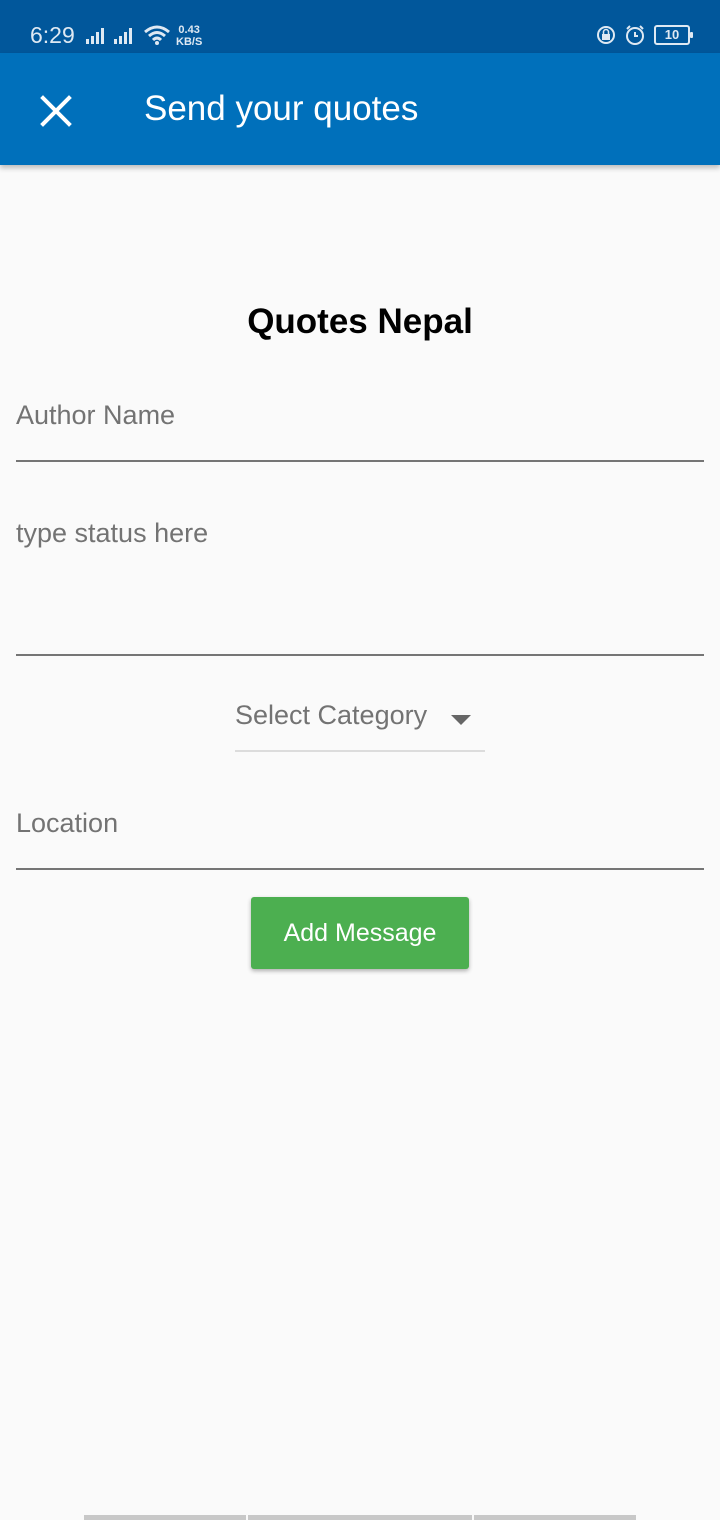 Image resolution: width=720 pixels, height=1520 pixels. I want to click on app-title: Send your quotes, so click(281, 108).